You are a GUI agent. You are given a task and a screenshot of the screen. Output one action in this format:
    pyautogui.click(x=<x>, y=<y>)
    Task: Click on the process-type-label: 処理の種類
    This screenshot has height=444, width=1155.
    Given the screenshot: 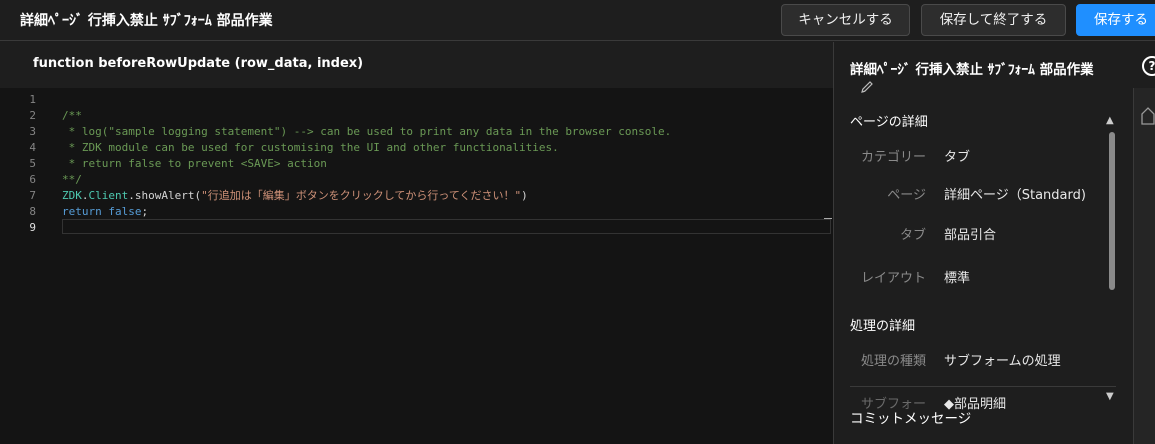 What is the action you would take?
    pyautogui.click(x=893, y=361)
    